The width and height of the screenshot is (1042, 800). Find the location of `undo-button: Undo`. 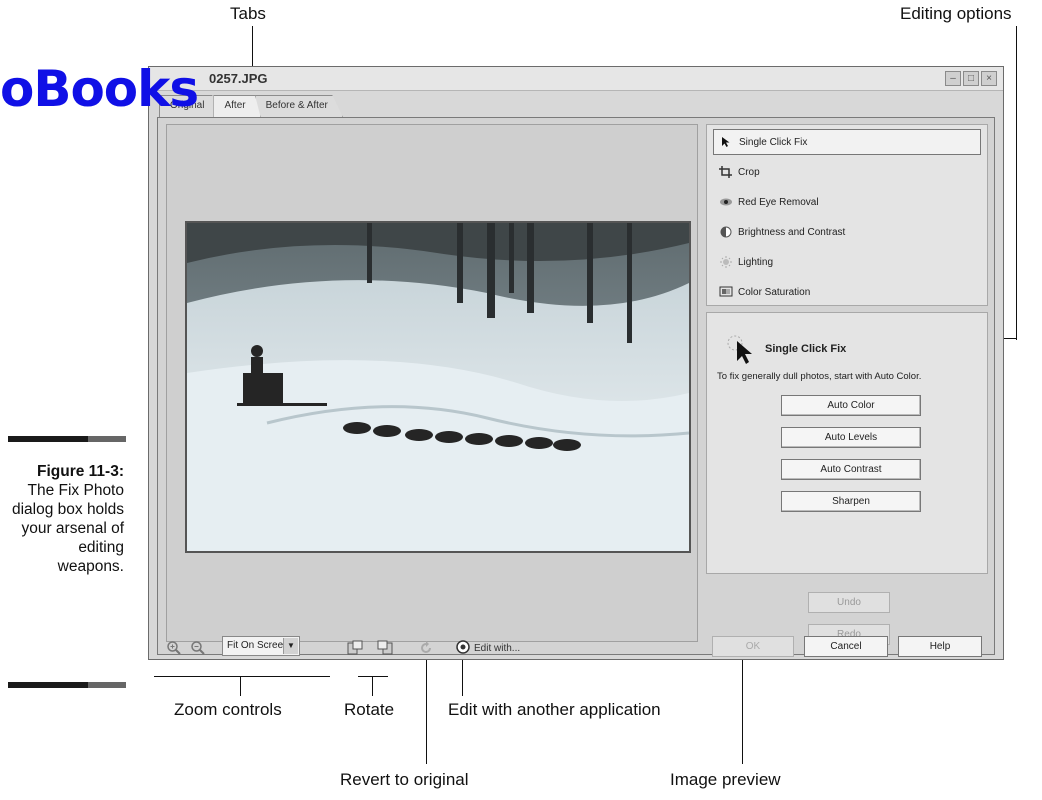

undo-button: Undo is located at coordinates (849, 602).